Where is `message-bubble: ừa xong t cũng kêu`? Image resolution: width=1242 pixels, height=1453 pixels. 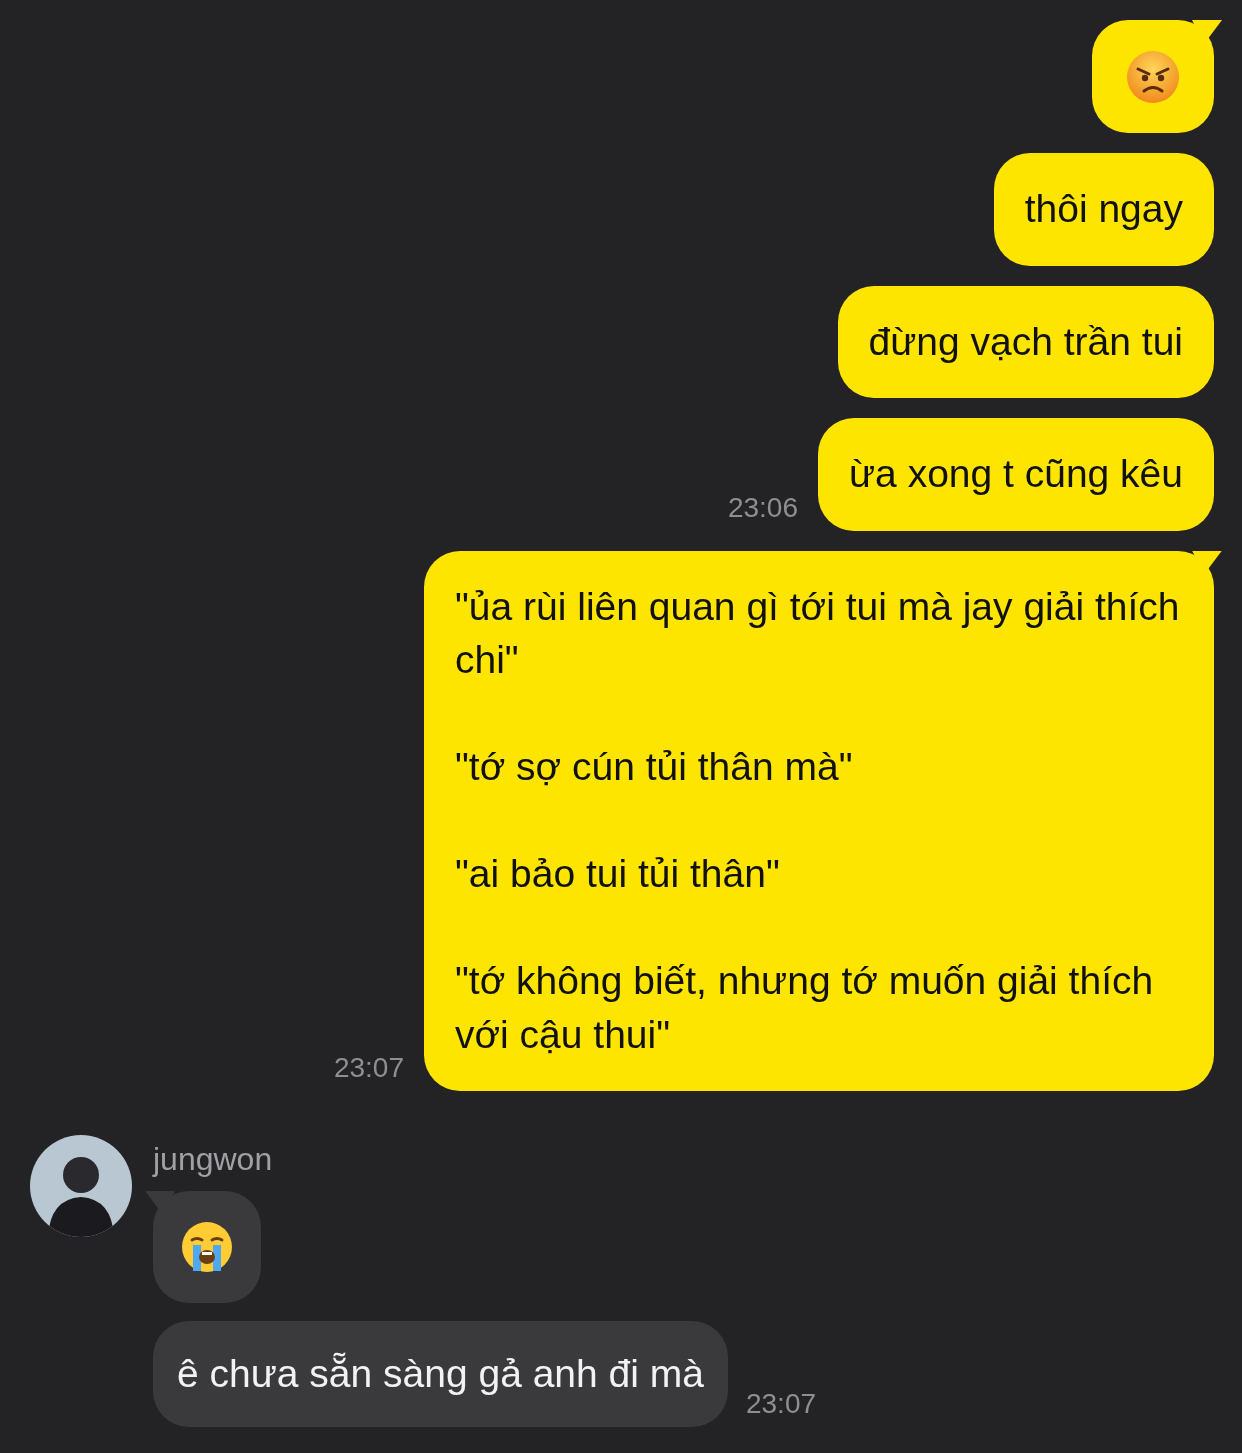 message-bubble: ừa xong t cũng kêu is located at coordinates (1016, 474).